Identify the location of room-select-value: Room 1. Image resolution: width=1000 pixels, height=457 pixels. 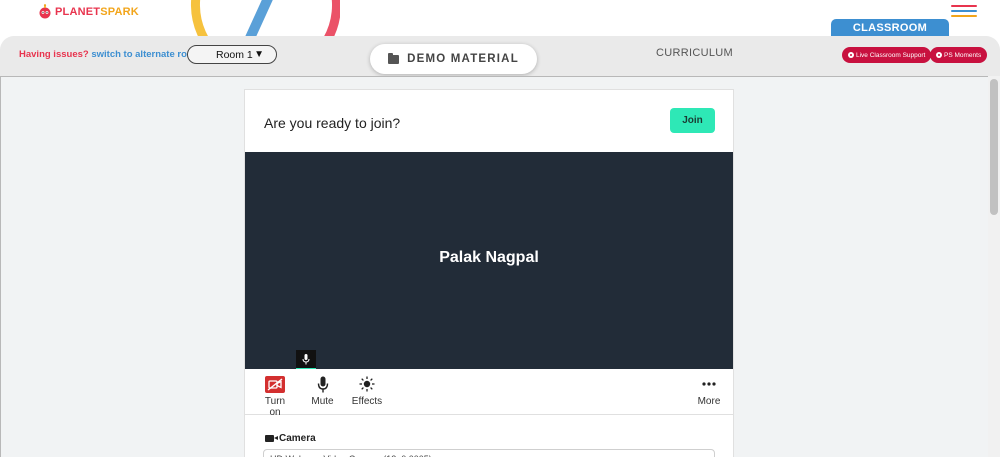
(234, 54).